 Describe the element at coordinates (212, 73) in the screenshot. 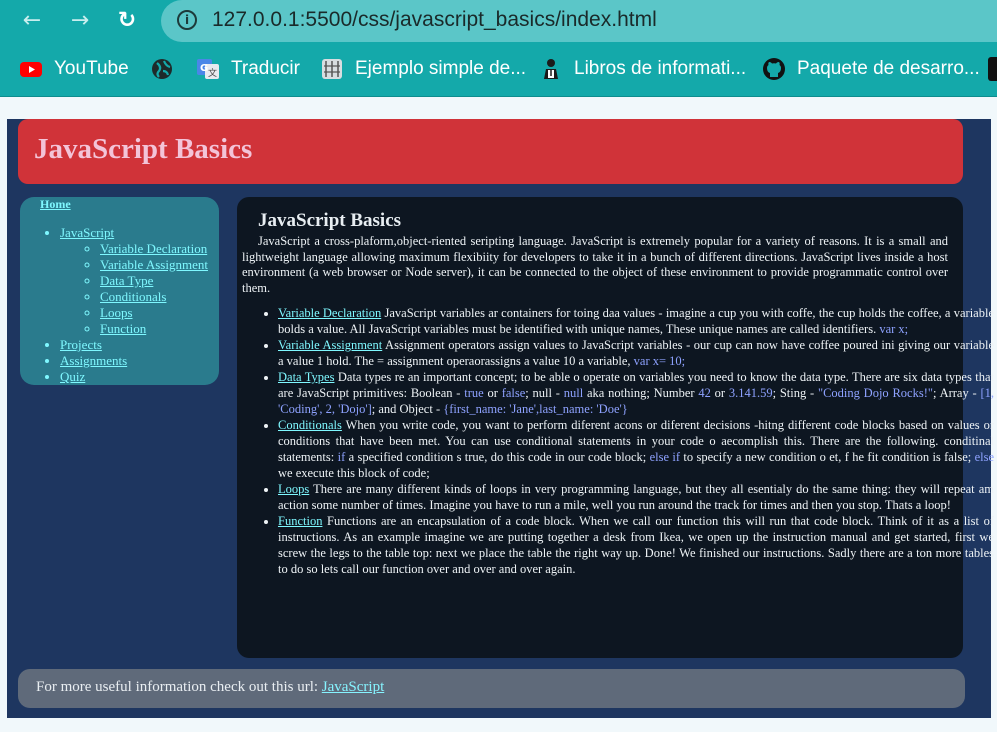

I see `svg-text: 文` at that location.